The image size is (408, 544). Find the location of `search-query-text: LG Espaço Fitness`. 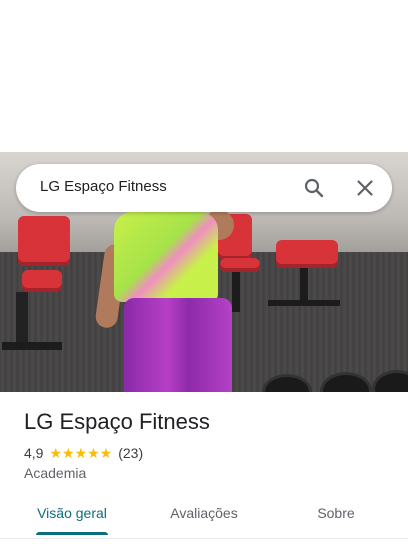

search-query-text: LG Espaço Fitness is located at coordinates (103, 186).